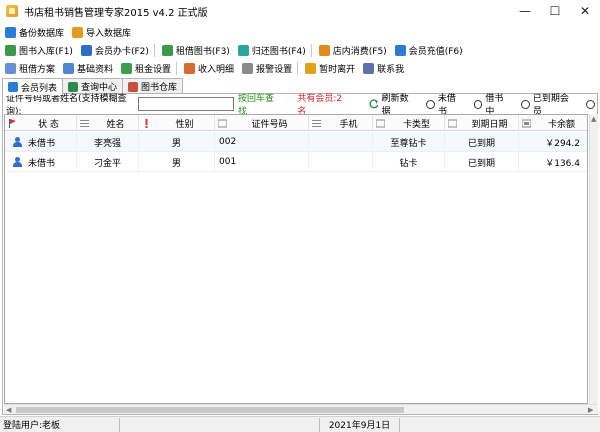 The height and width of the screenshot is (432, 600). Describe the element at coordinates (296, 142) in the screenshot. I see `table-row: 未借书 李亮强 男 002 至尊钻卡 已到期 ￥294.2` at that location.